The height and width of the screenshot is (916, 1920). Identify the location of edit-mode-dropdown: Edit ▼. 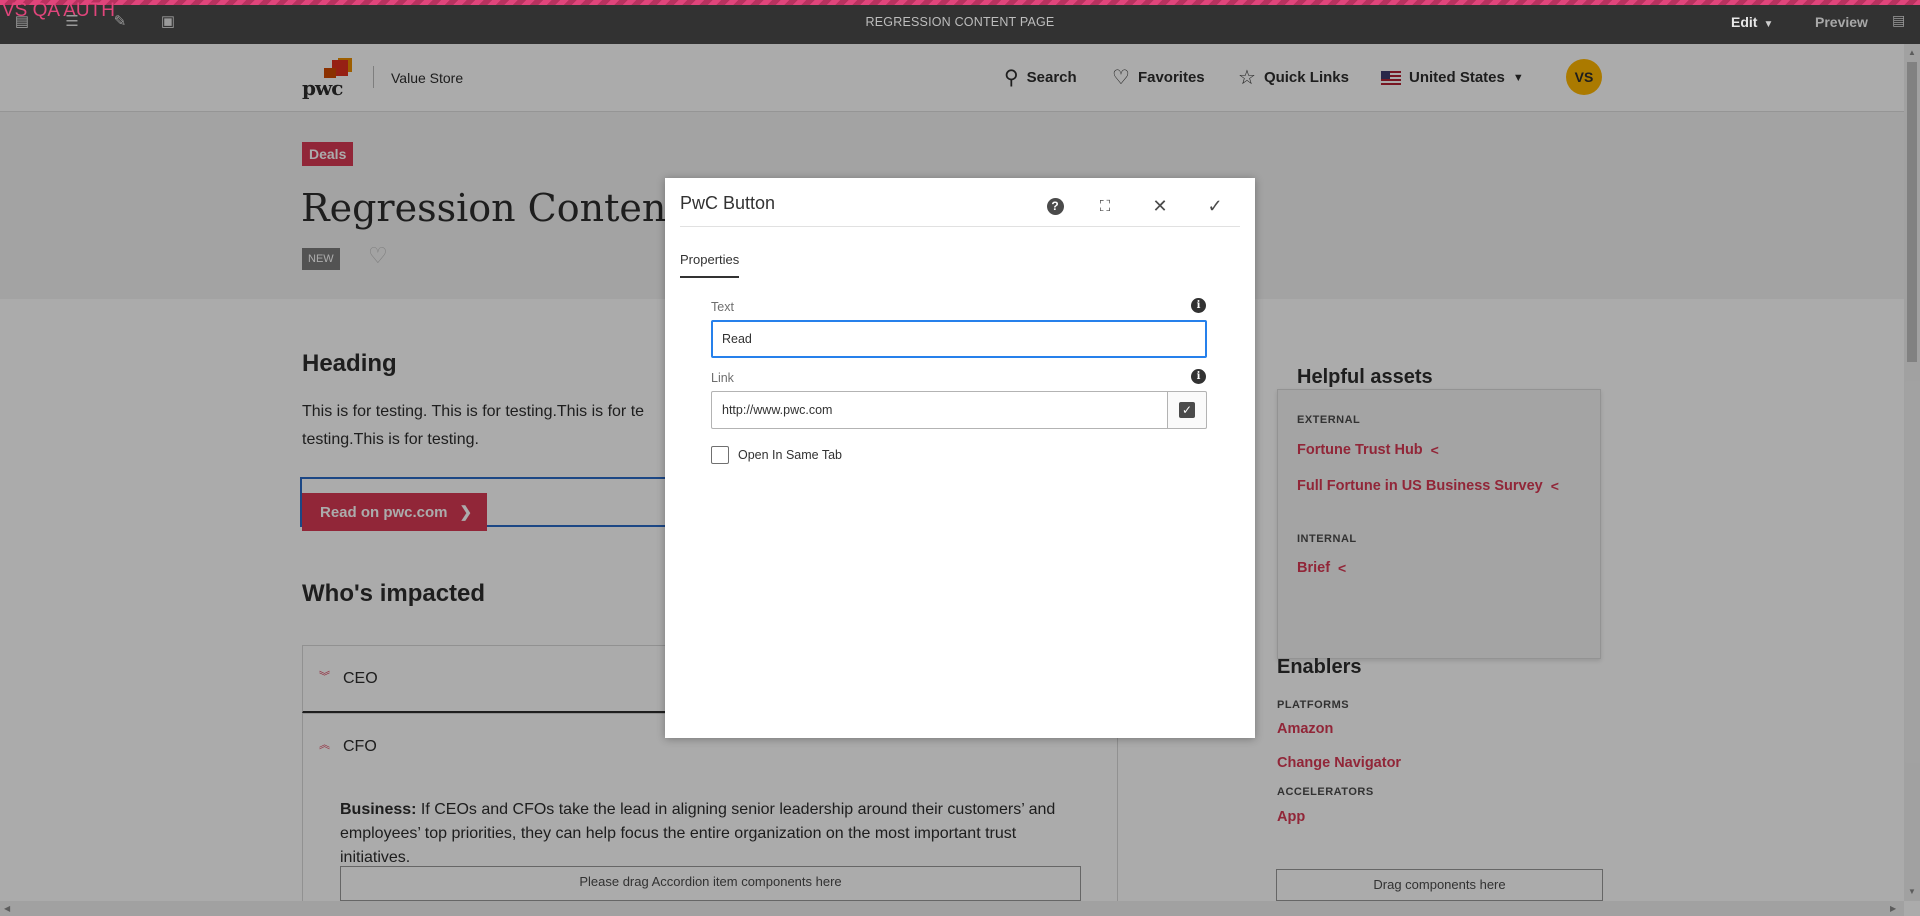
(1752, 22).